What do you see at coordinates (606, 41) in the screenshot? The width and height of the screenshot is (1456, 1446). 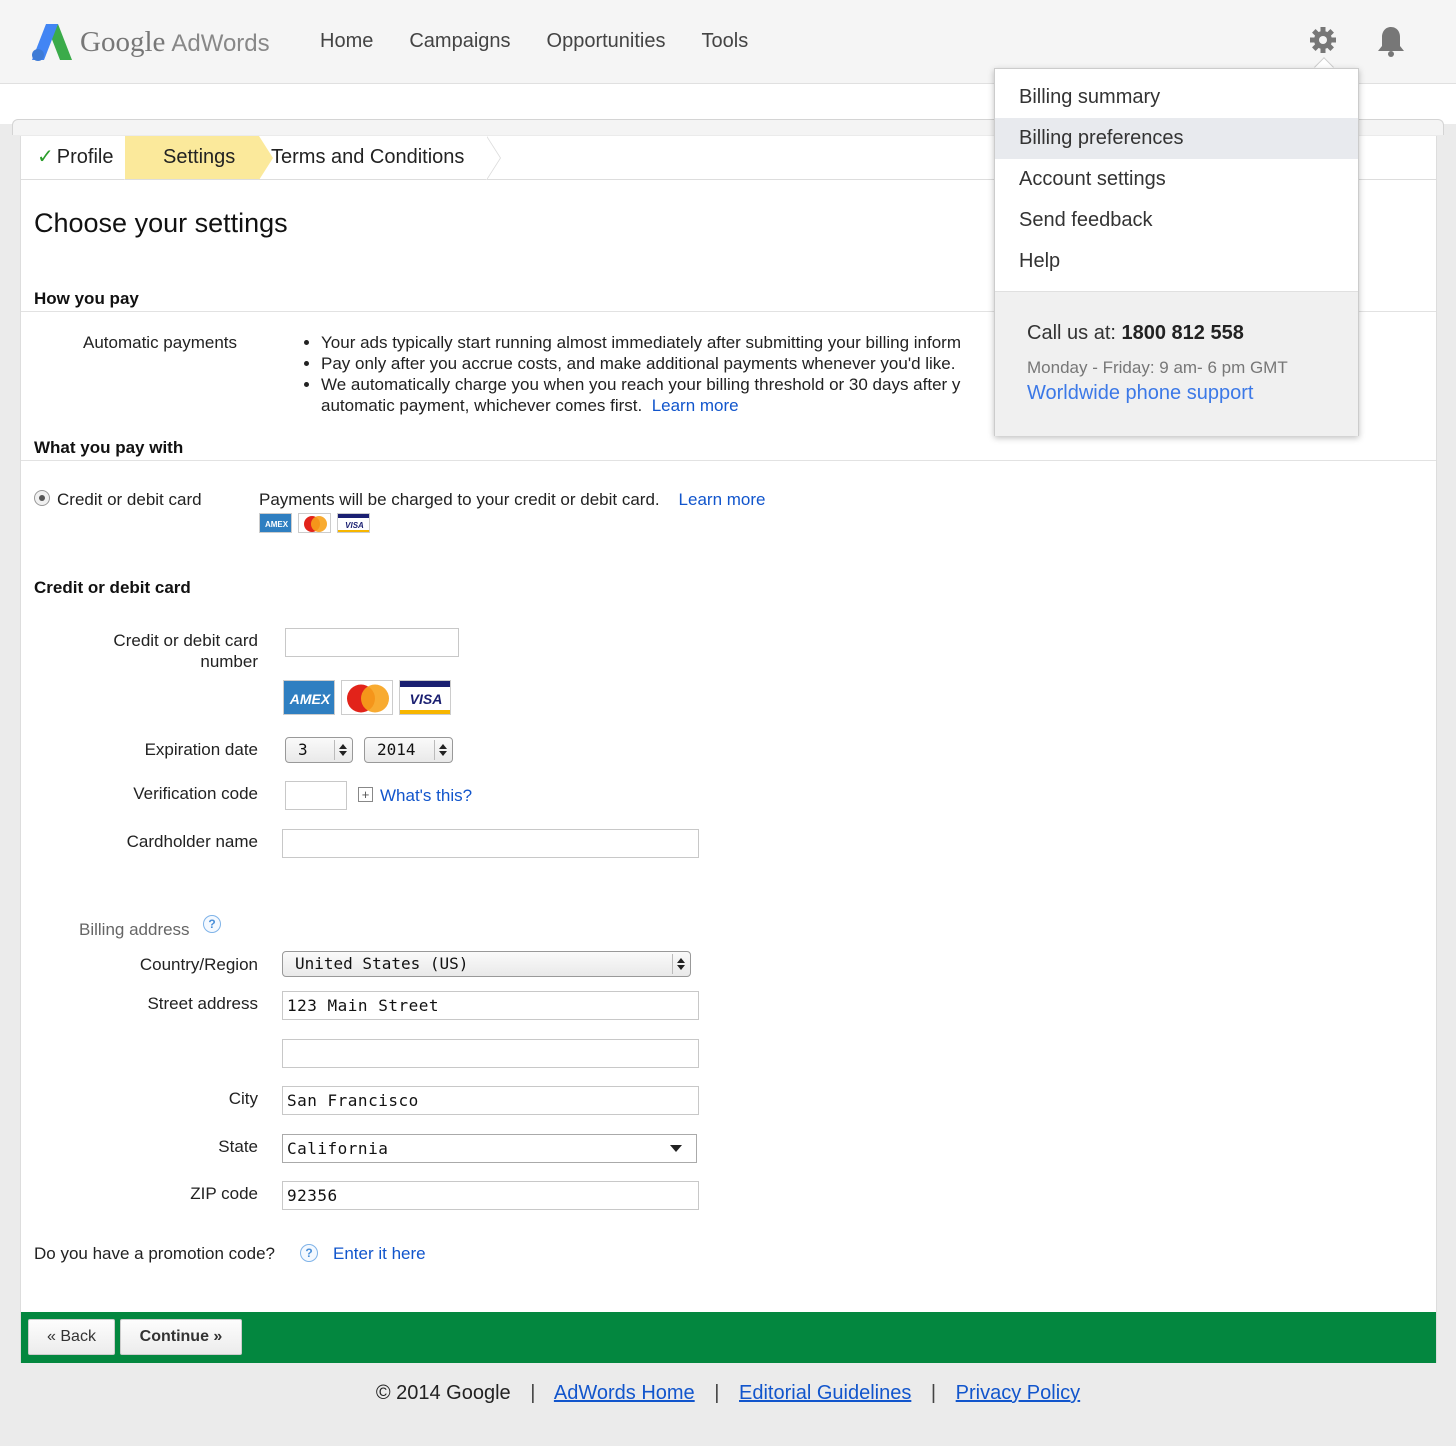 I see `nav-opportunities: Opportunities` at bounding box center [606, 41].